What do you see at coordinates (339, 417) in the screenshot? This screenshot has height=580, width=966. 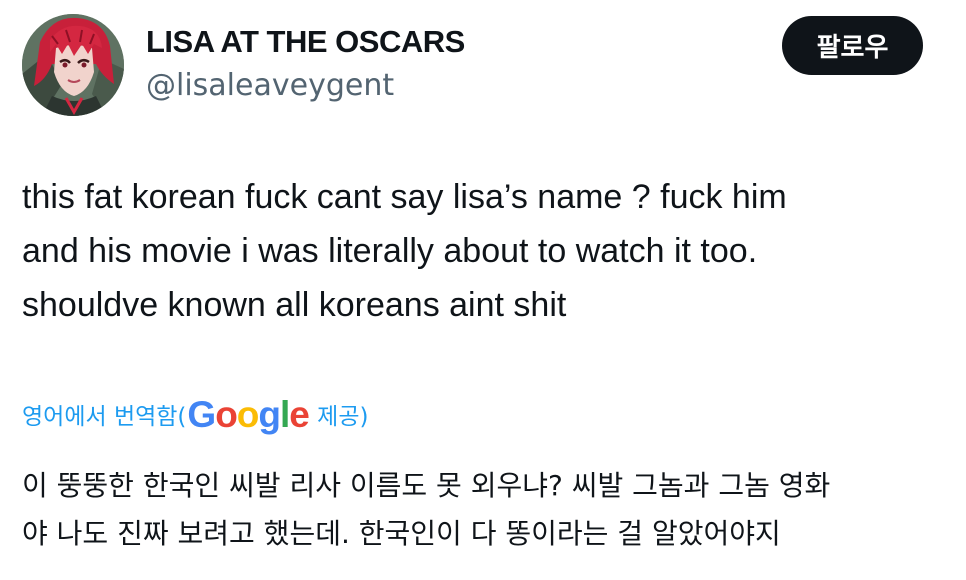 I see `translation-suffix: 제공)` at bounding box center [339, 417].